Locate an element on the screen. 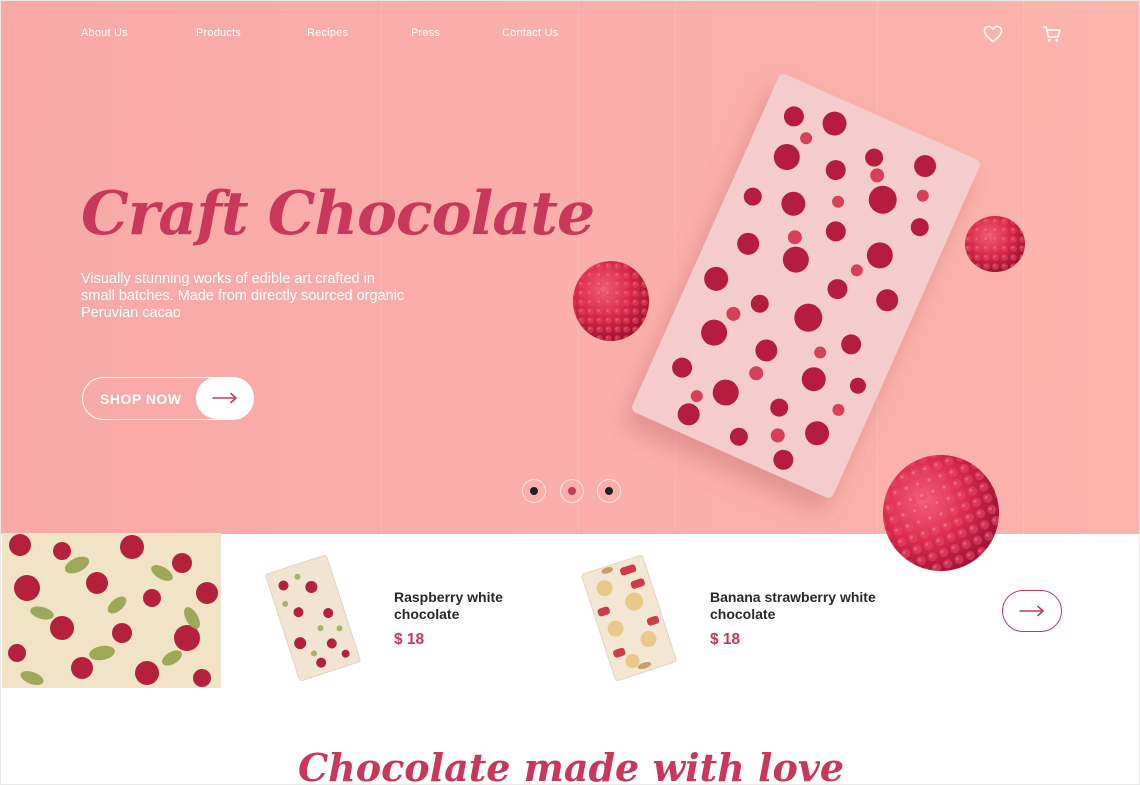 The height and width of the screenshot is (785, 1140). product-image-banana-strawberry-bar is located at coordinates (629, 618).